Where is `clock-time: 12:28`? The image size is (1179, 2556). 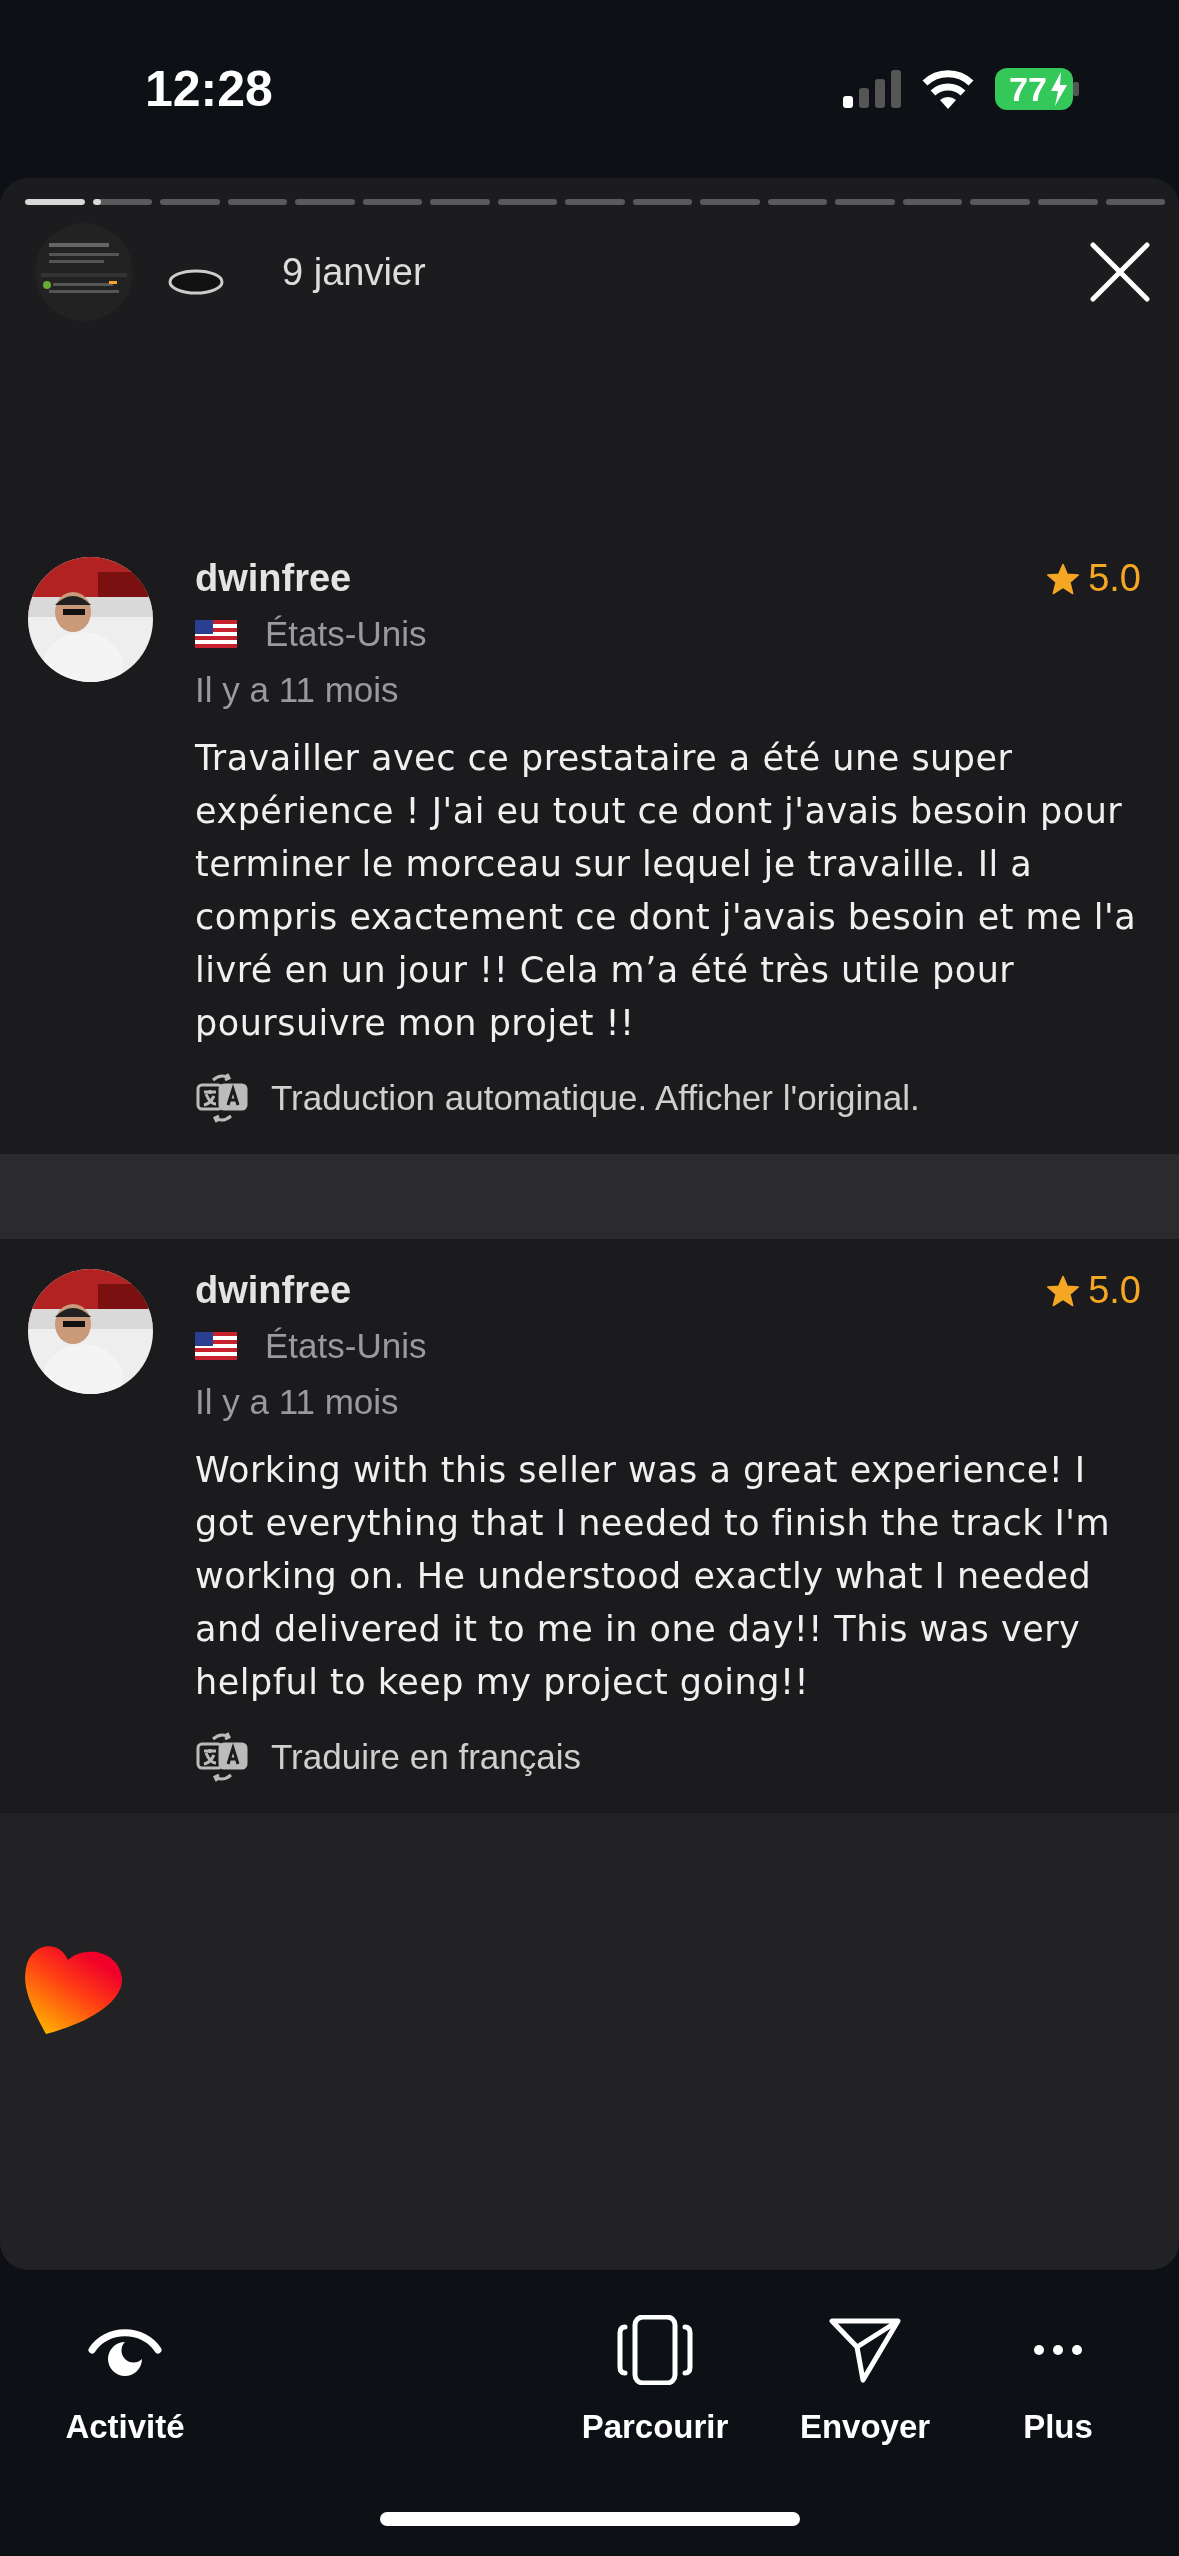 clock-time: 12:28 is located at coordinates (209, 89).